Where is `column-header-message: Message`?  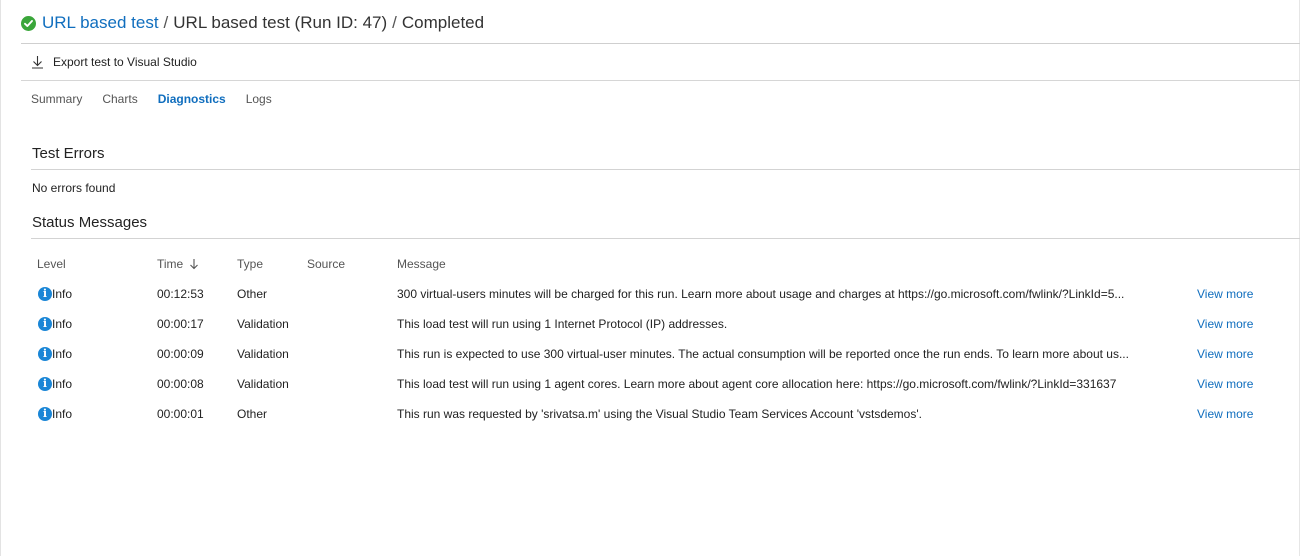
column-header-message: Message is located at coordinates (421, 264).